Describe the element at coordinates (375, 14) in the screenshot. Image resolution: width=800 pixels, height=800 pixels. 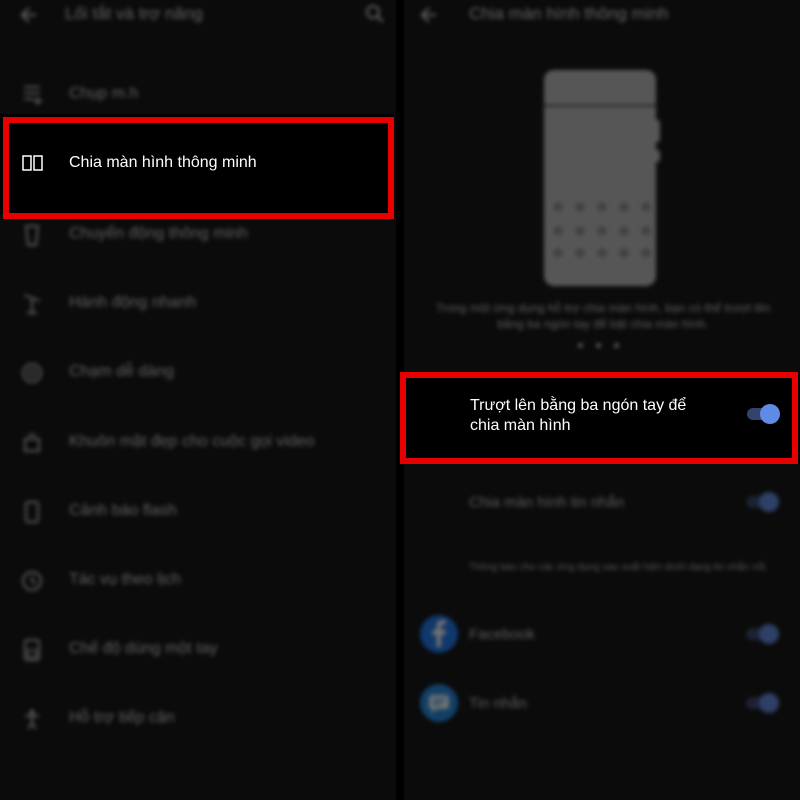
I see `search-icon` at that location.